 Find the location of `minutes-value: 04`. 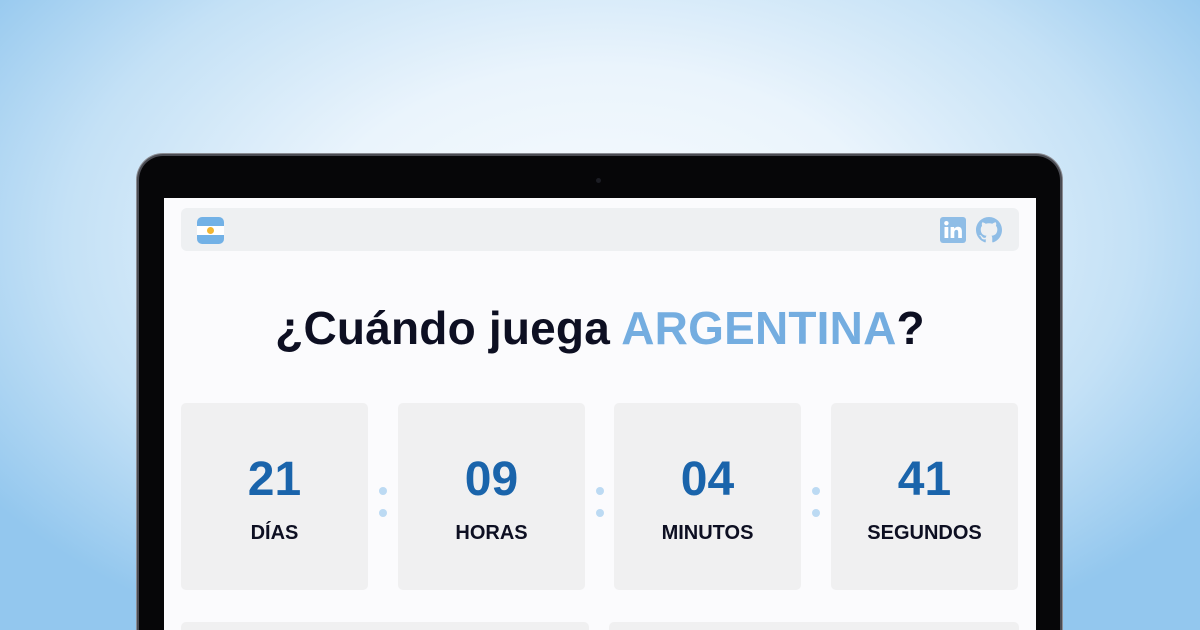

minutes-value: 04 is located at coordinates (707, 479).